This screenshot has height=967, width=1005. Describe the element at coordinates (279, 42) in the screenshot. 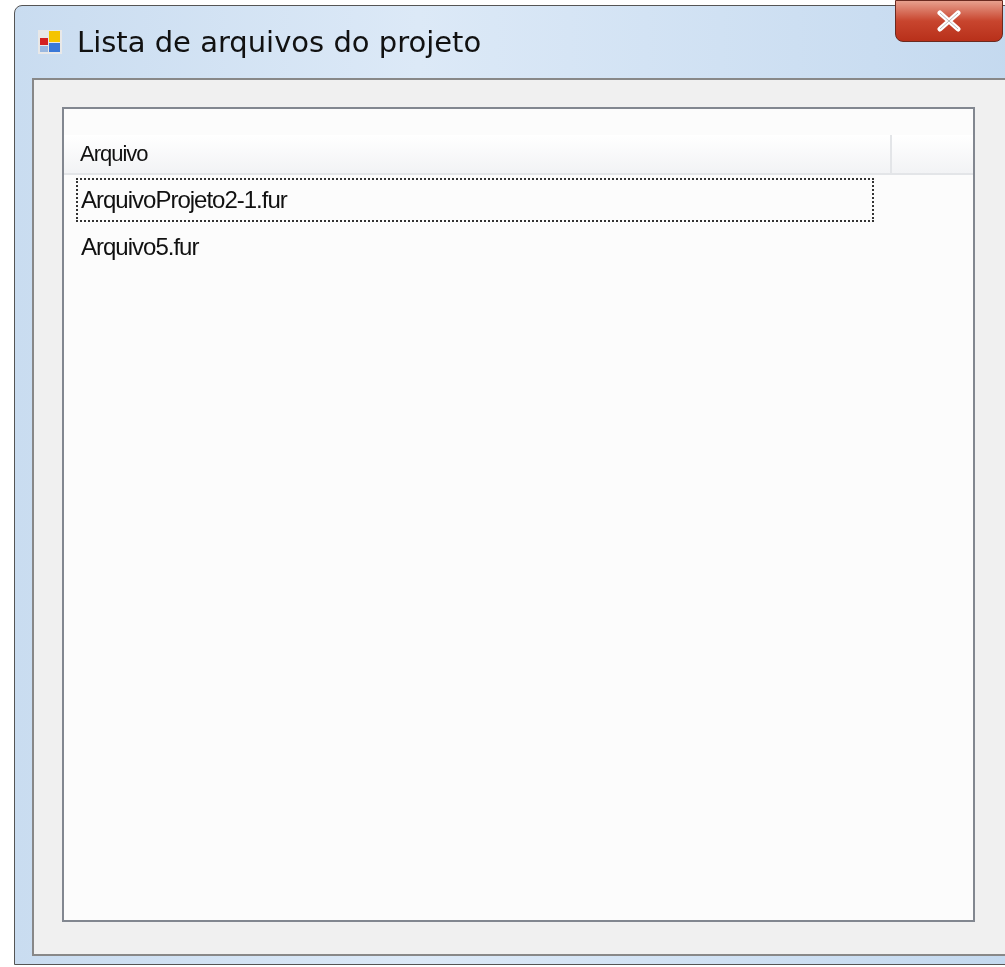

I see `window-title: Lista de arquivos do projeto` at that location.